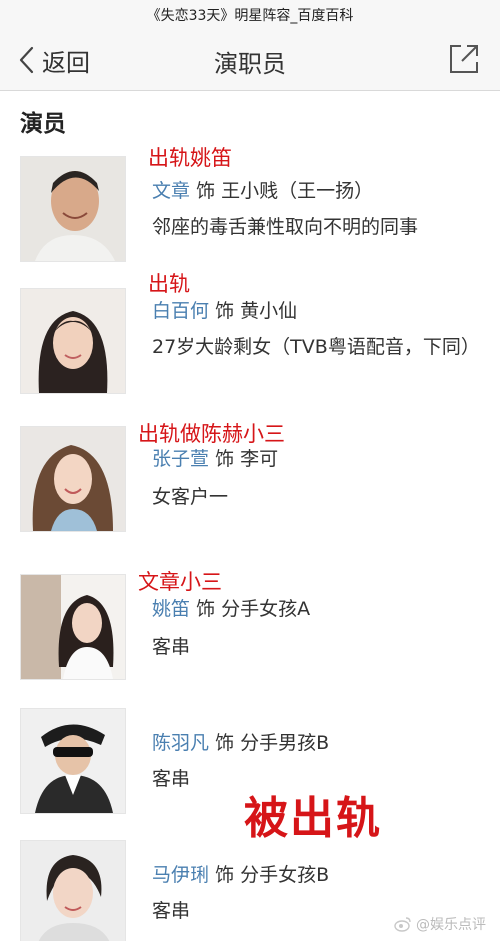 The width and height of the screenshot is (500, 941). Describe the element at coordinates (285, 875) in the screenshot. I see `role-name: 分手女孩B` at that location.